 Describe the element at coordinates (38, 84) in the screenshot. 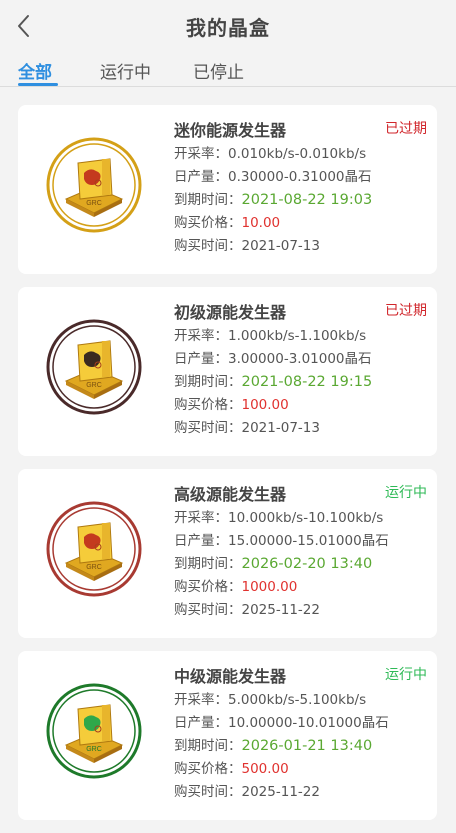

I see `active-tab-indicator` at that location.